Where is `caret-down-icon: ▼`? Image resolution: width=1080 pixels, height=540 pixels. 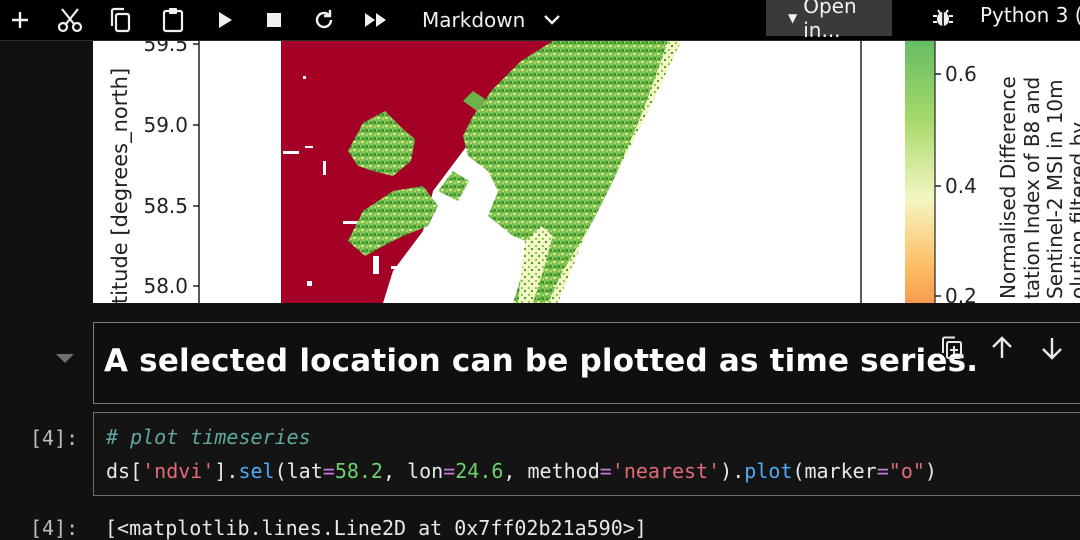 caret-down-icon: ▼ is located at coordinates (793, 18).